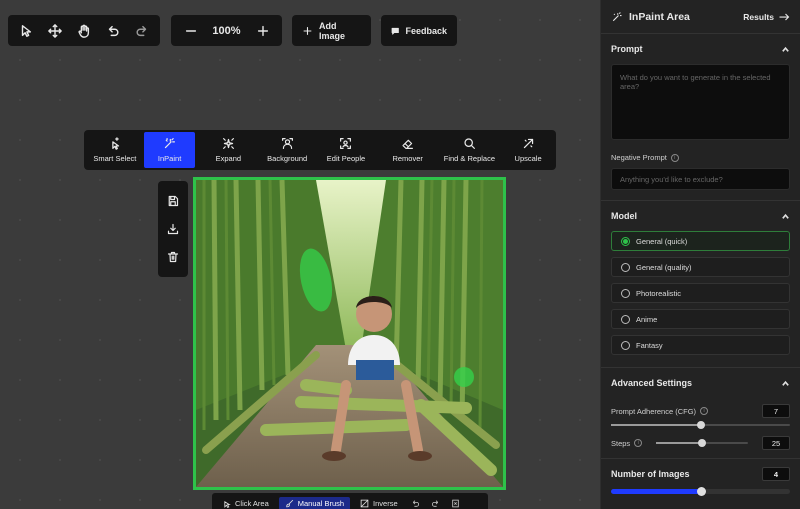 The image size is (800, 509). Describe the element at coordinates (627, 49) in the screenshot. I see `prompt-heading: Prompt` at that location.